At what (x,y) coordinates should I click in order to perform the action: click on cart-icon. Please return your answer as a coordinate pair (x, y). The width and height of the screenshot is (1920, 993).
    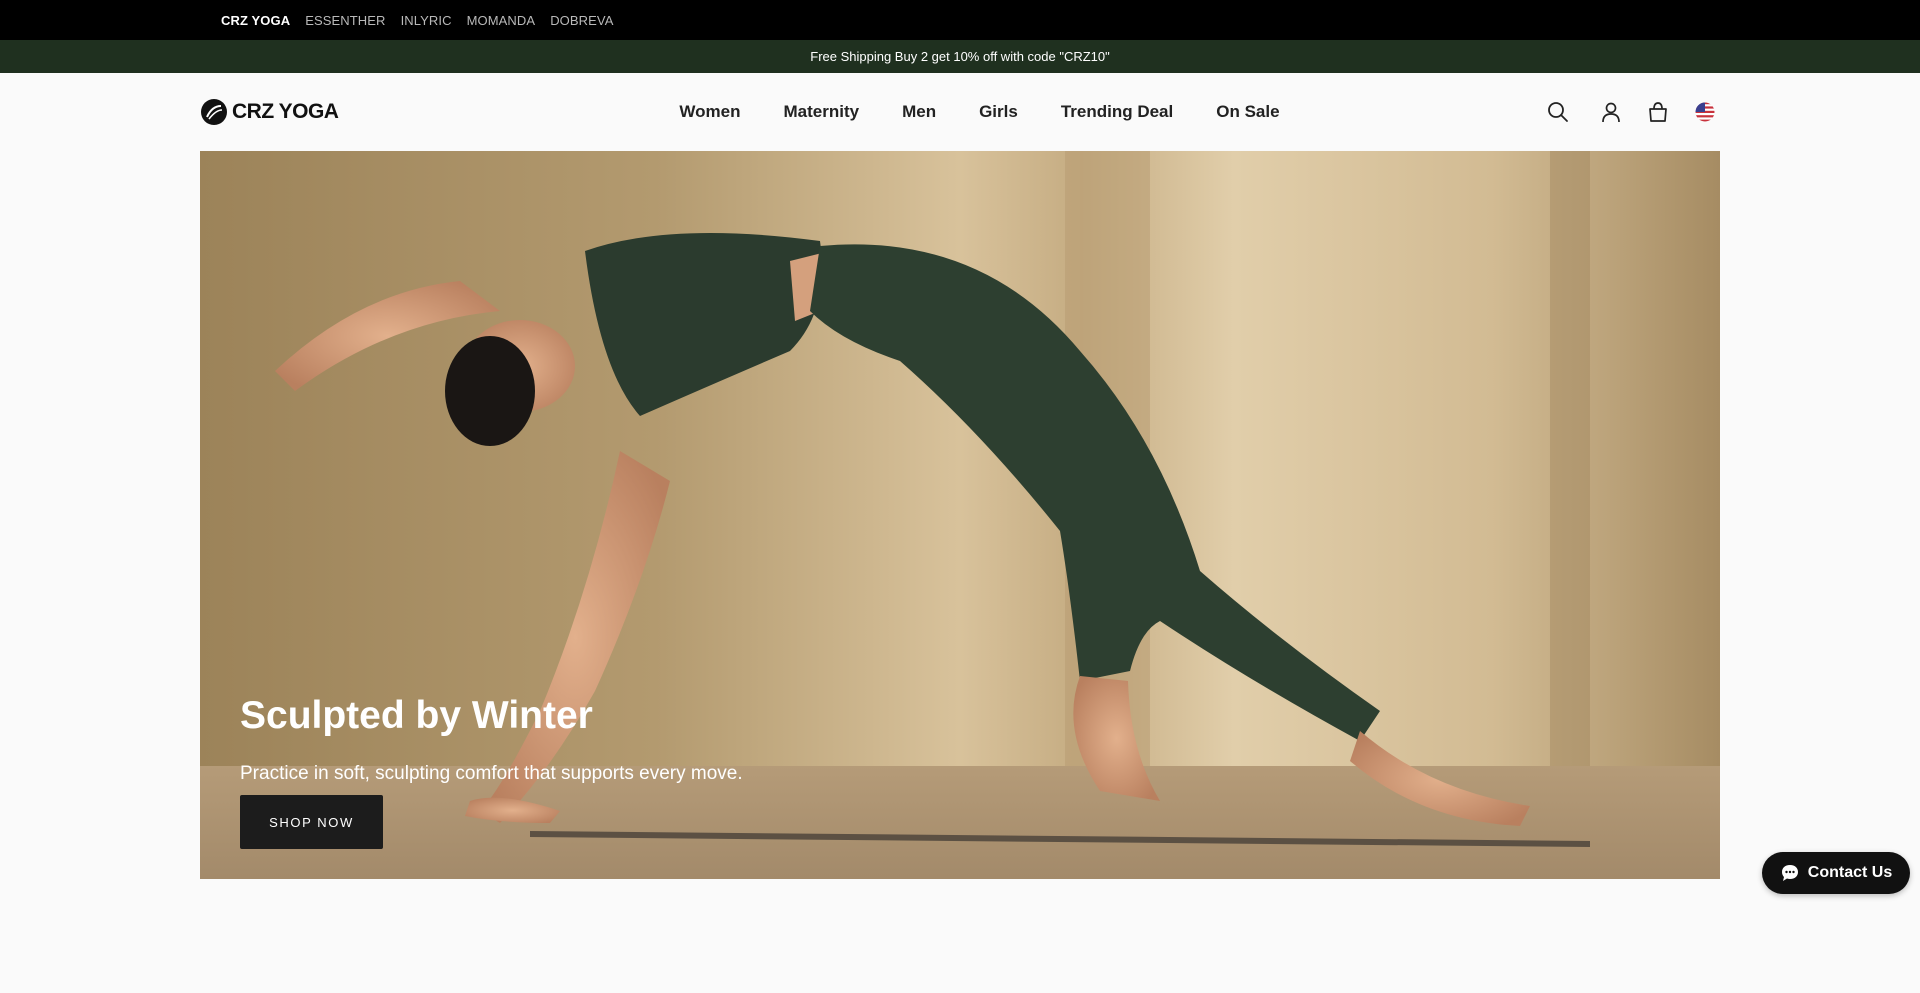
    Looking at the image, I should click on (1658, 112).